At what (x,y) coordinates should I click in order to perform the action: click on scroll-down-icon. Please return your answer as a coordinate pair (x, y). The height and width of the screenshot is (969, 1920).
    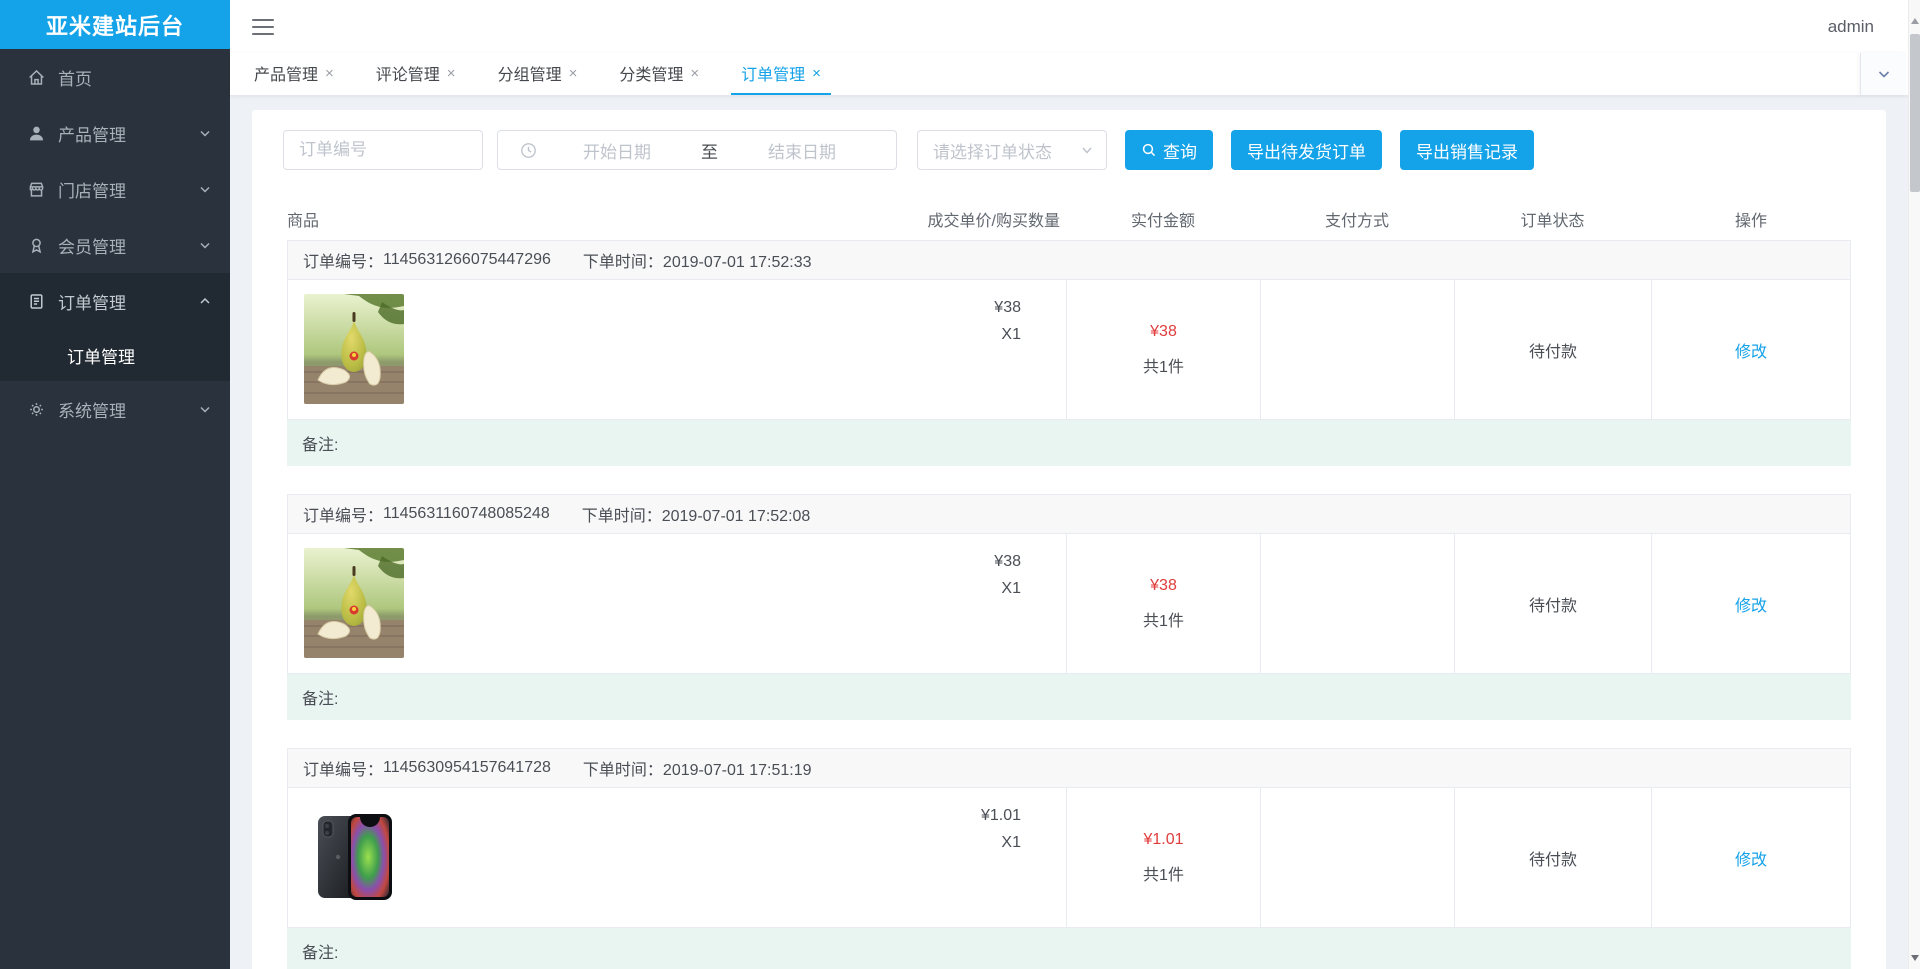
    Looking at the image, I should click on (1915, 958).